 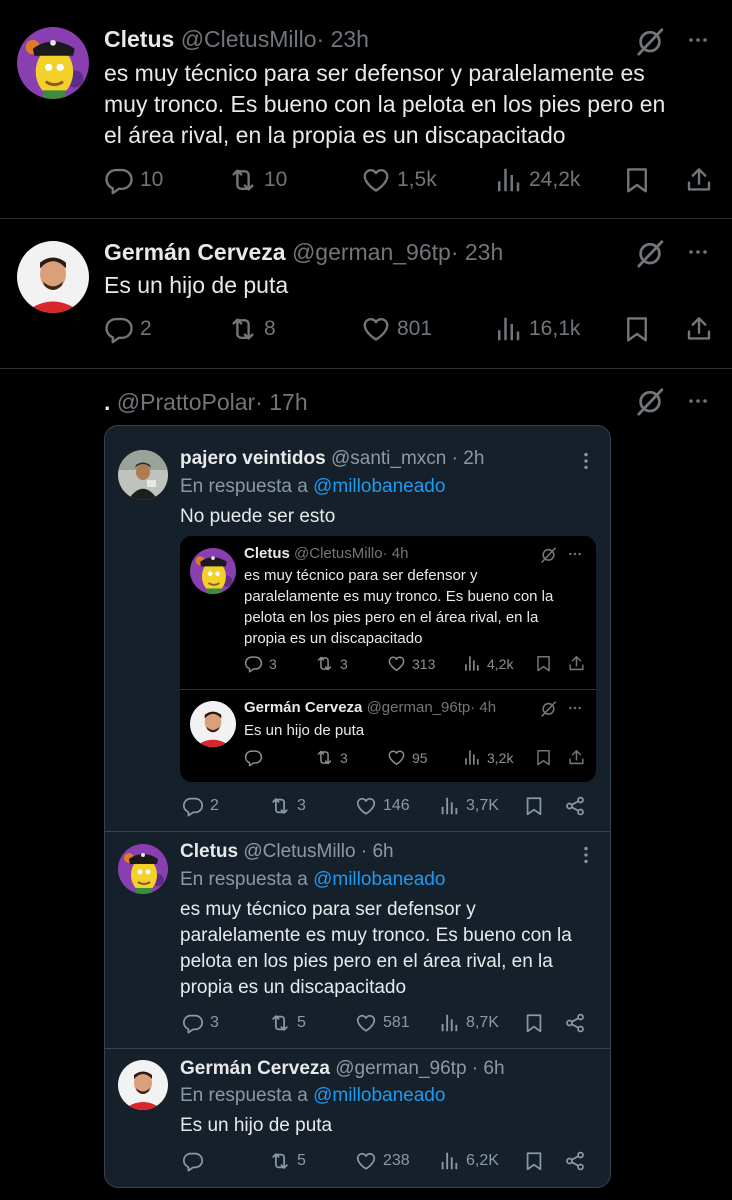 I want to click on views-button: 4,2k, so click(x=487, y=663).